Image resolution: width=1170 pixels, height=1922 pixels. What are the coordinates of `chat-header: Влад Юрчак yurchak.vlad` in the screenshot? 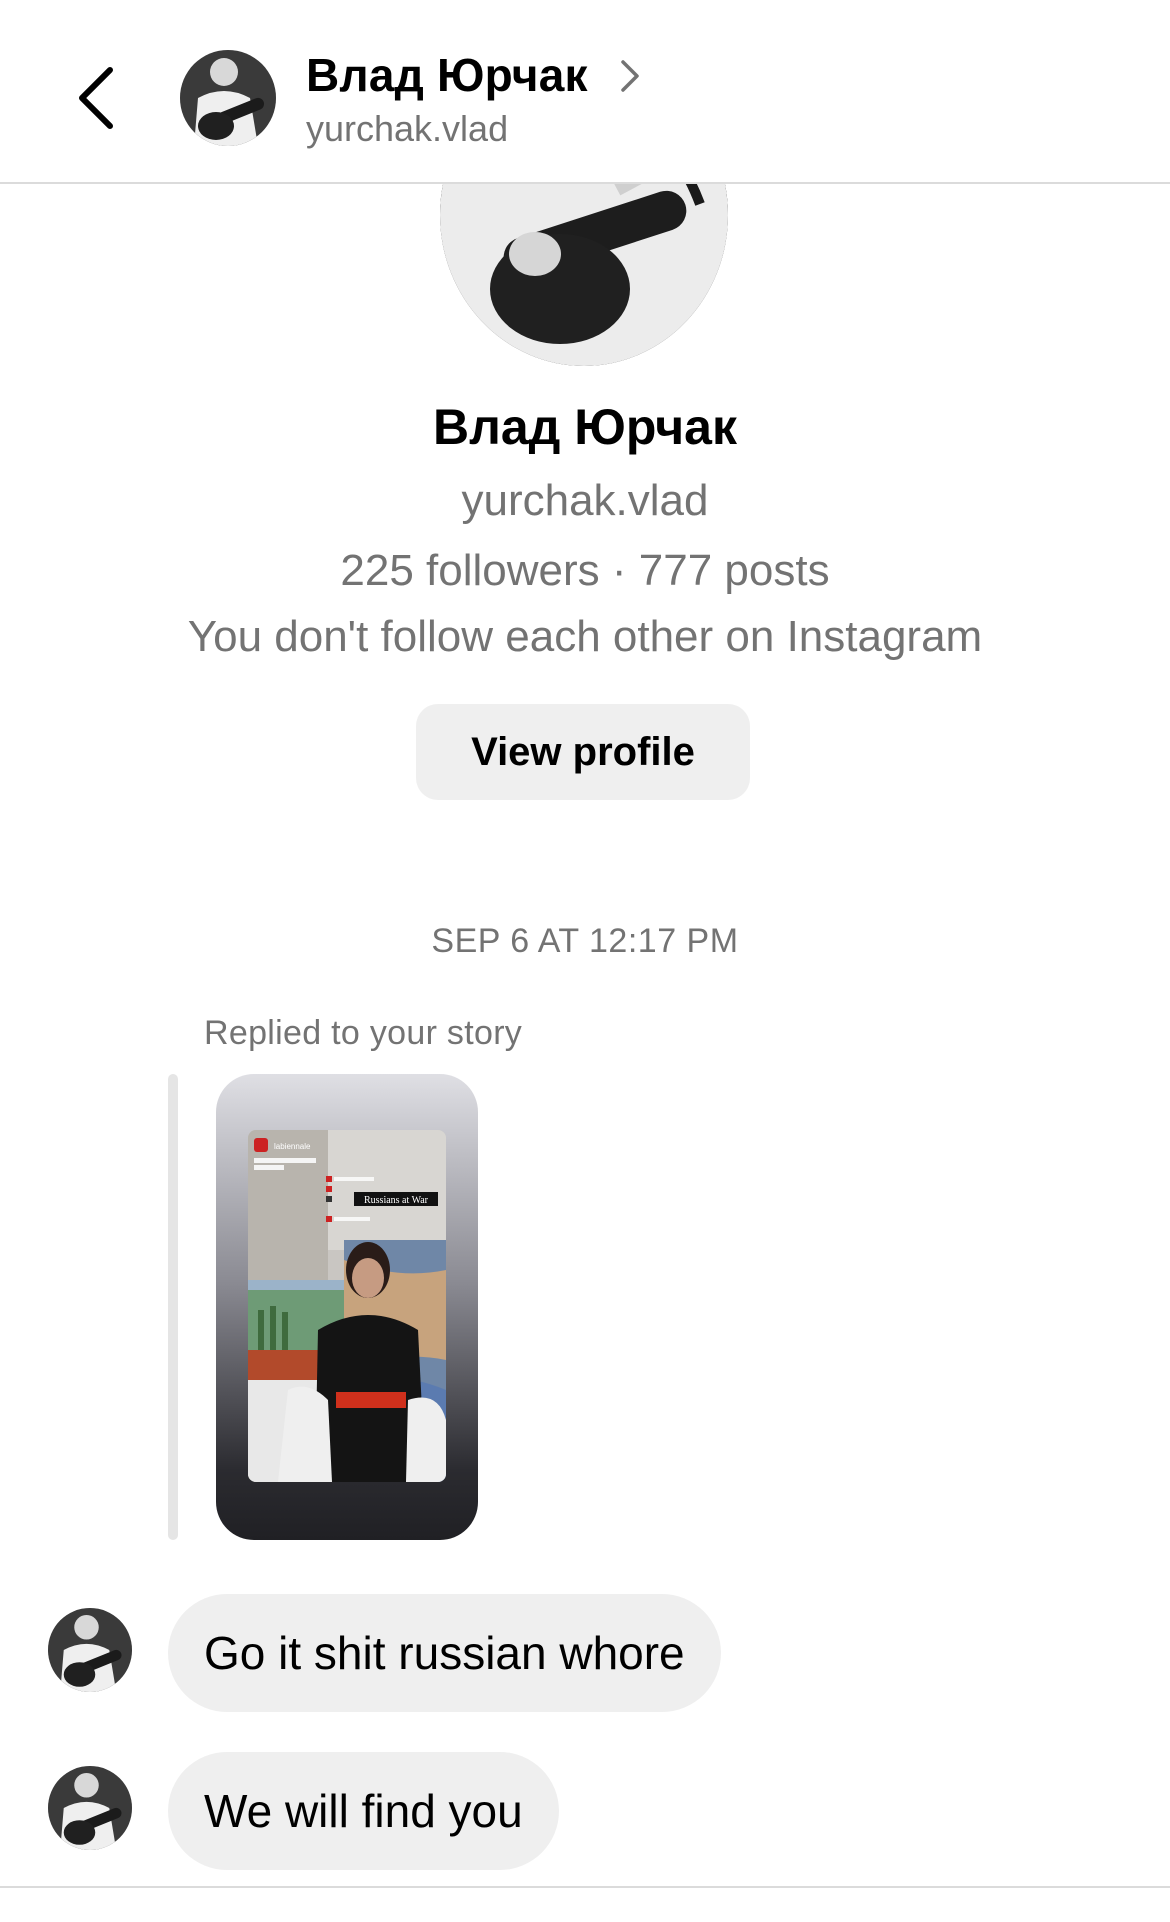 It's located at (585, 92).